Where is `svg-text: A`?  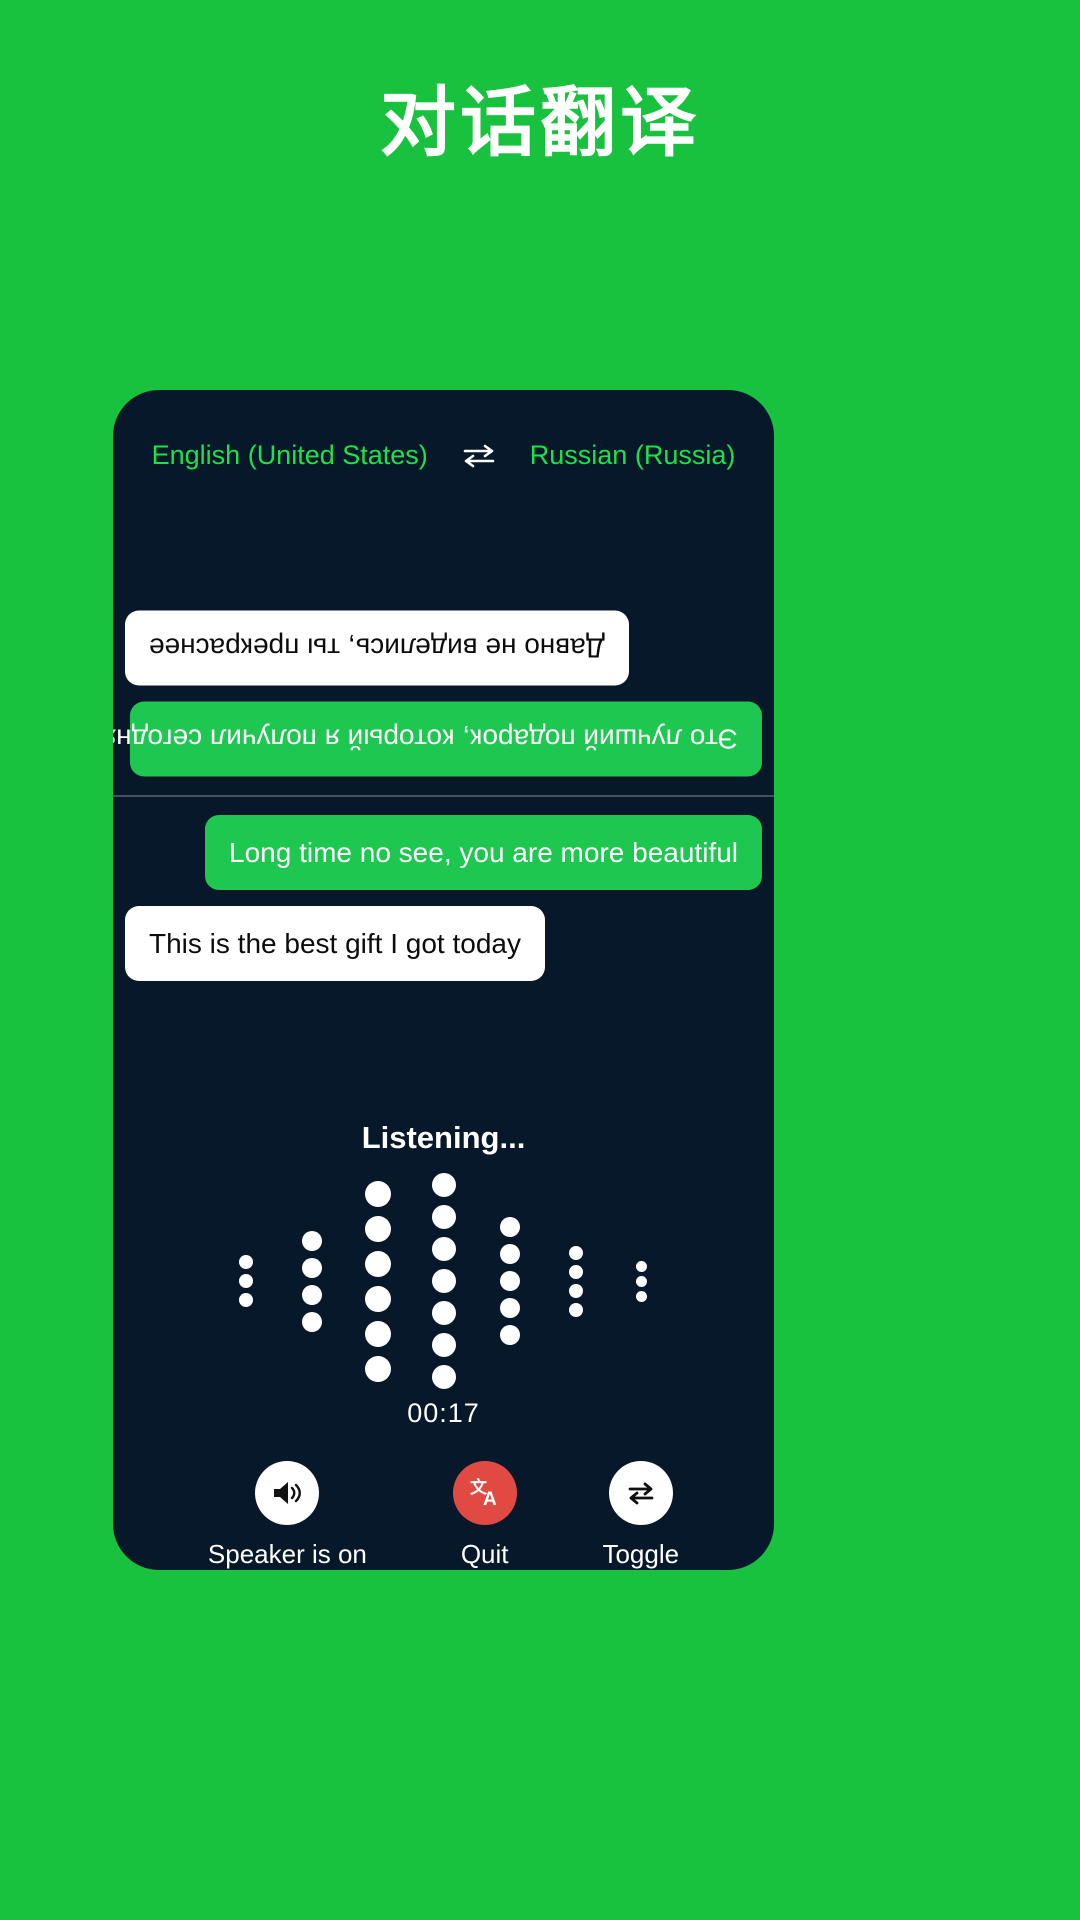 svg-text: A is located at coordinates (490, 1499).